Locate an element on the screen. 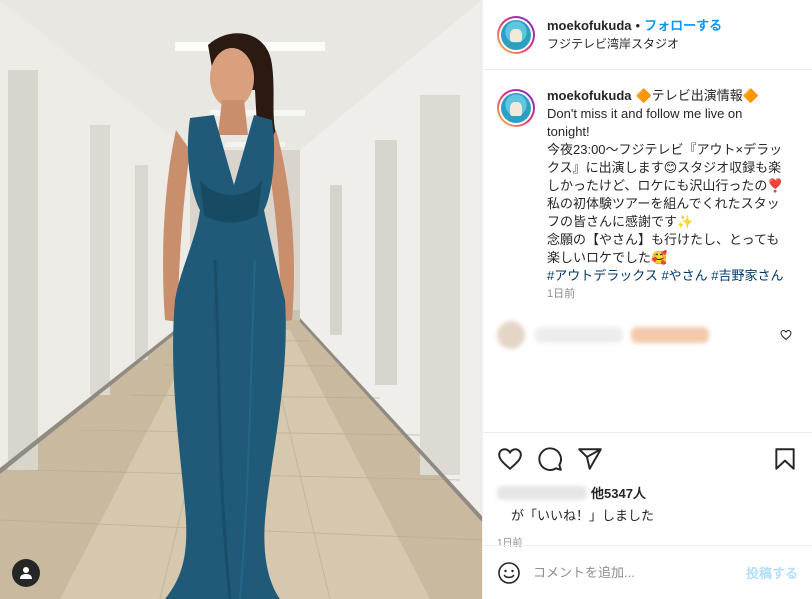 The width and height of the screenshot is (812, 599). liker-name-blurred is located at coordinates (542, 492).